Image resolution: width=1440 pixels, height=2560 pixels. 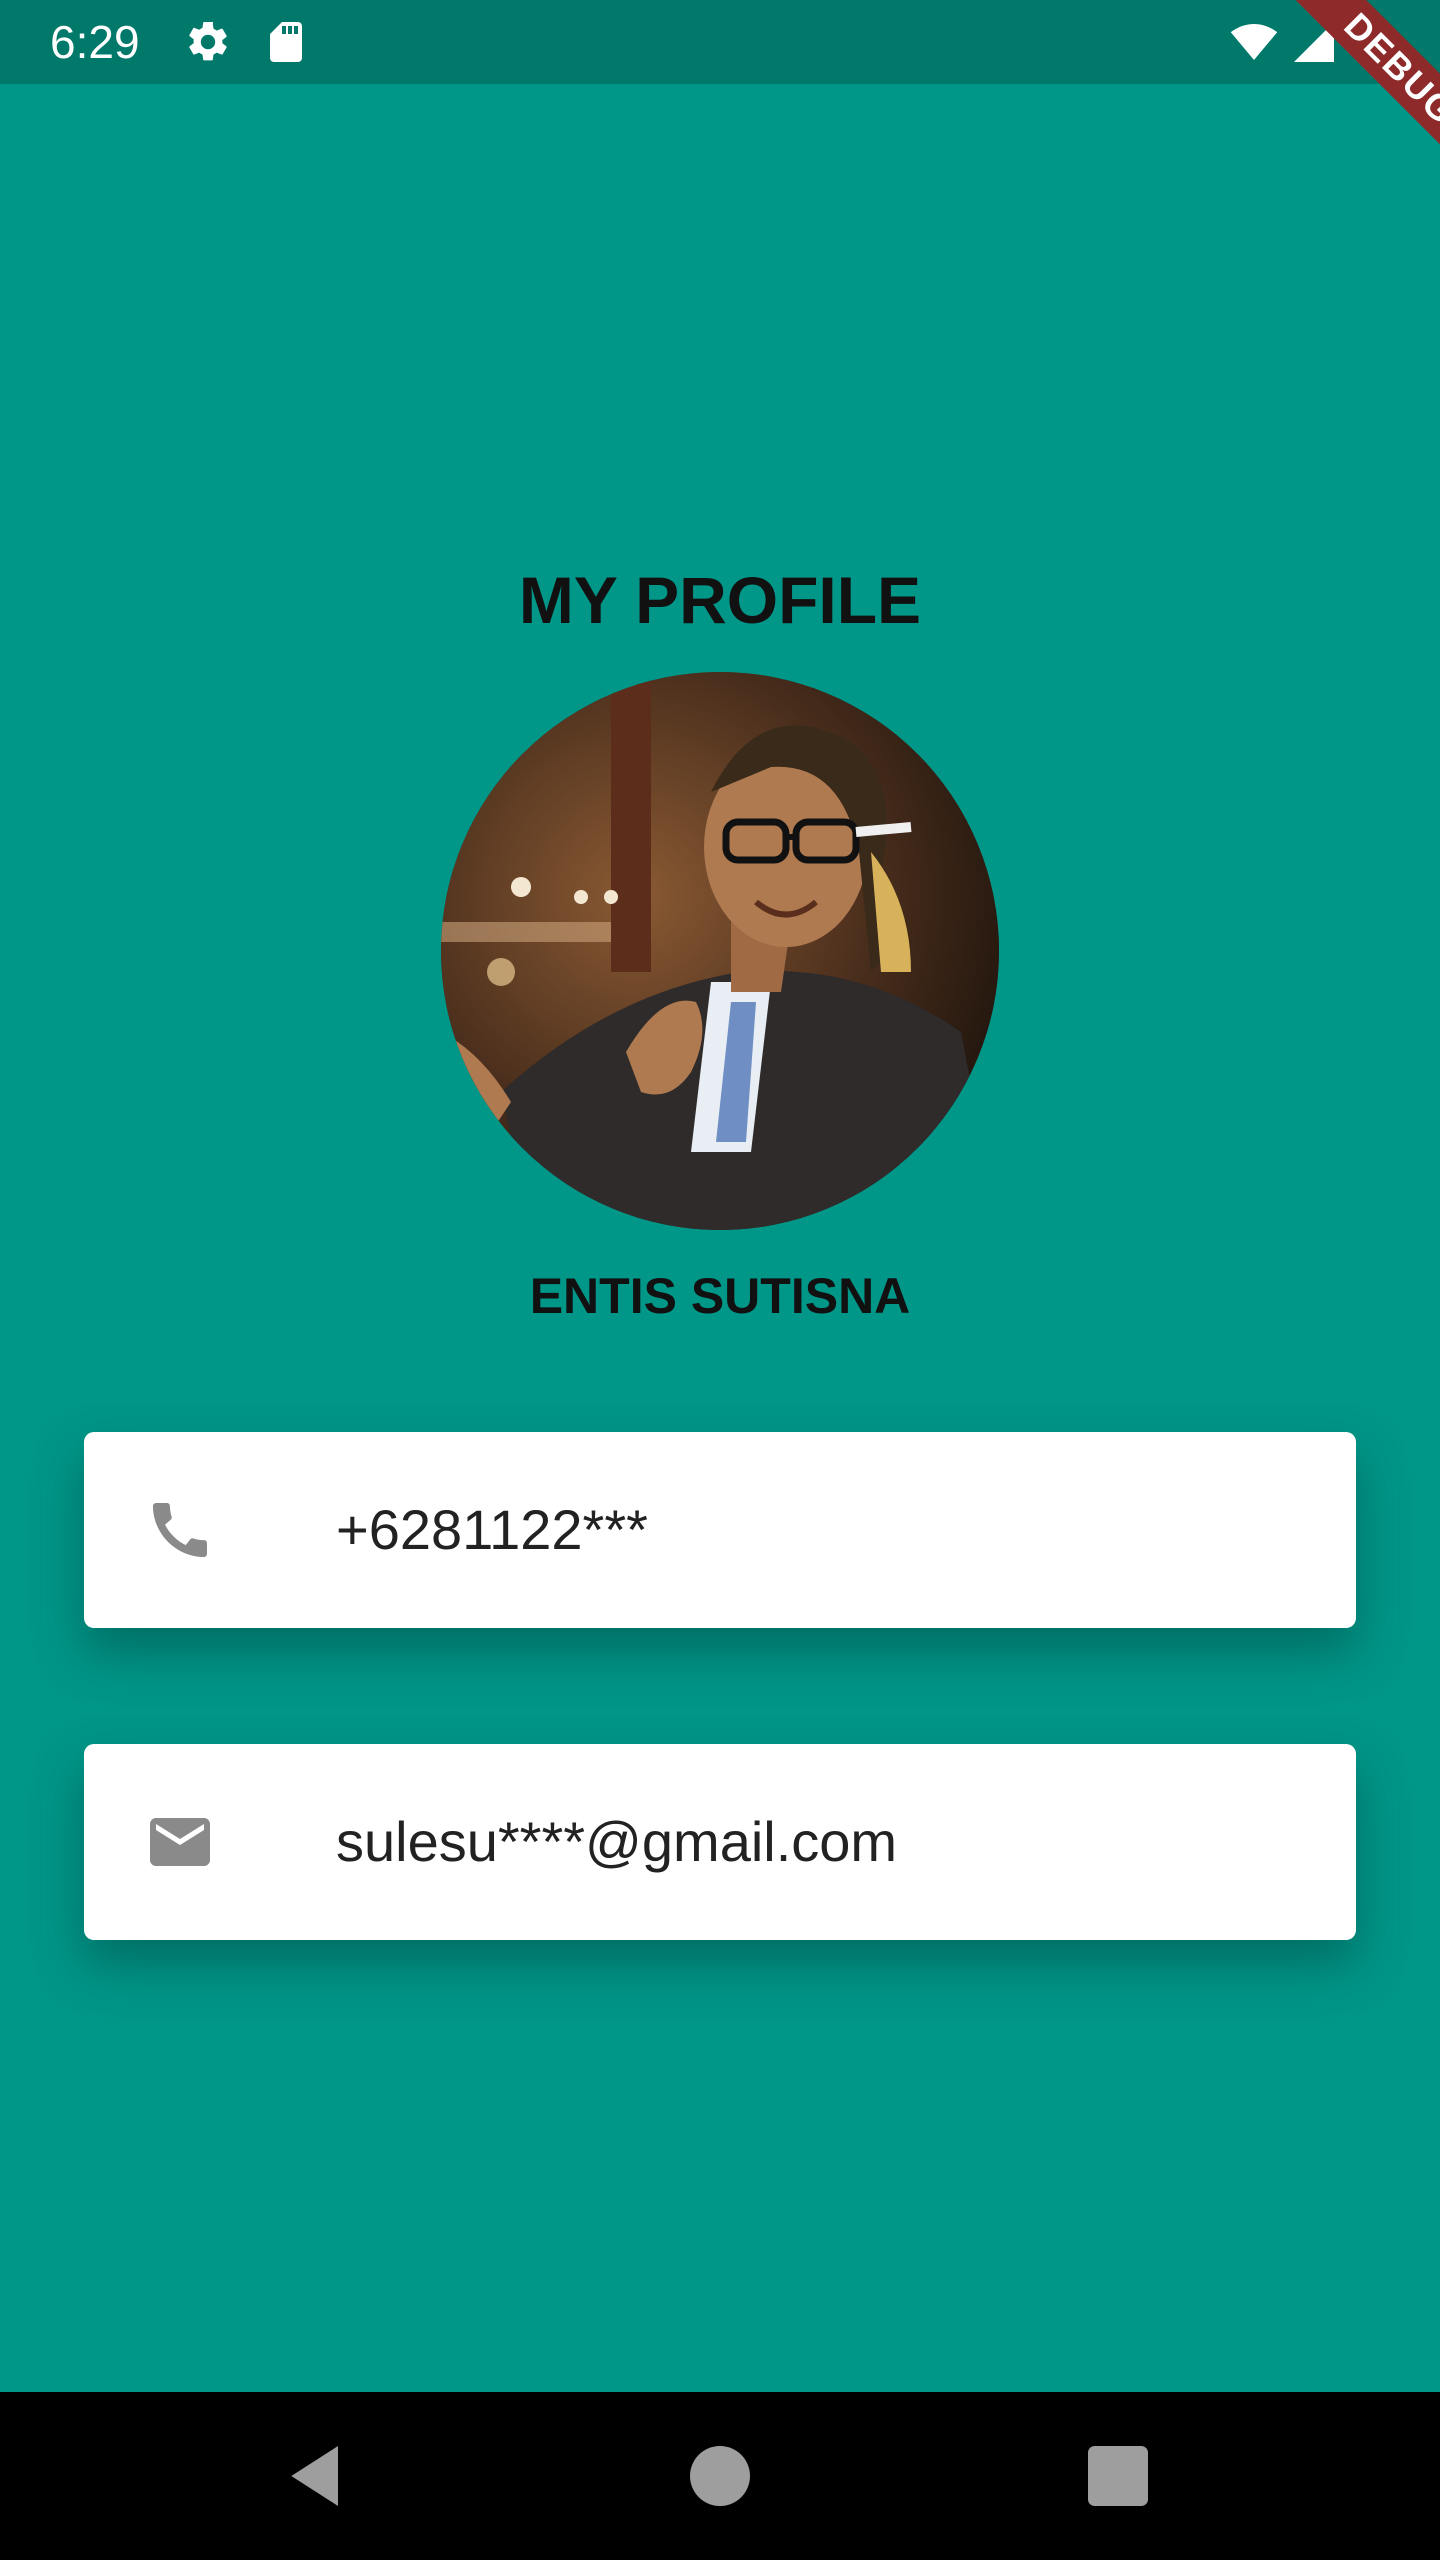 I want to click on navigation-bar, so click(x=720, y=2476).